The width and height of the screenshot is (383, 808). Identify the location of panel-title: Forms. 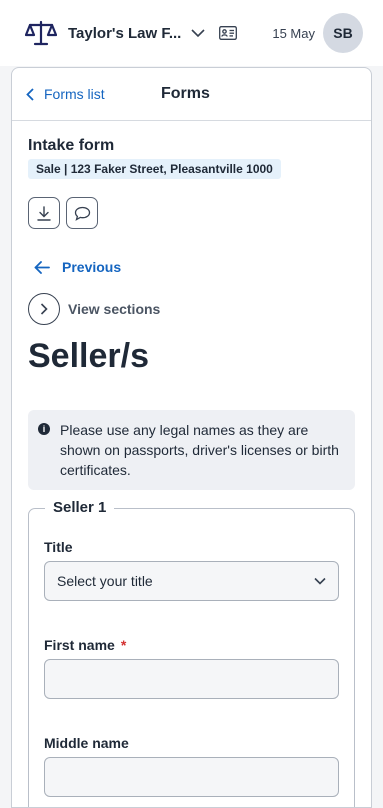
(185, 93).